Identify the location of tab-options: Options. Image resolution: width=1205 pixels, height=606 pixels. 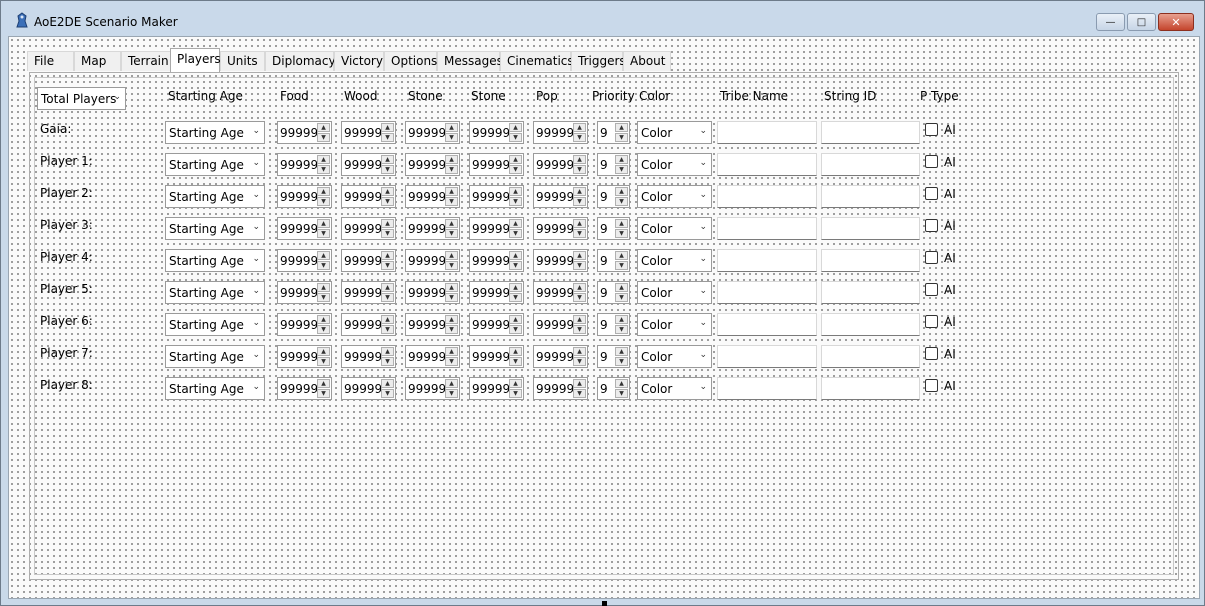
(410, 61).